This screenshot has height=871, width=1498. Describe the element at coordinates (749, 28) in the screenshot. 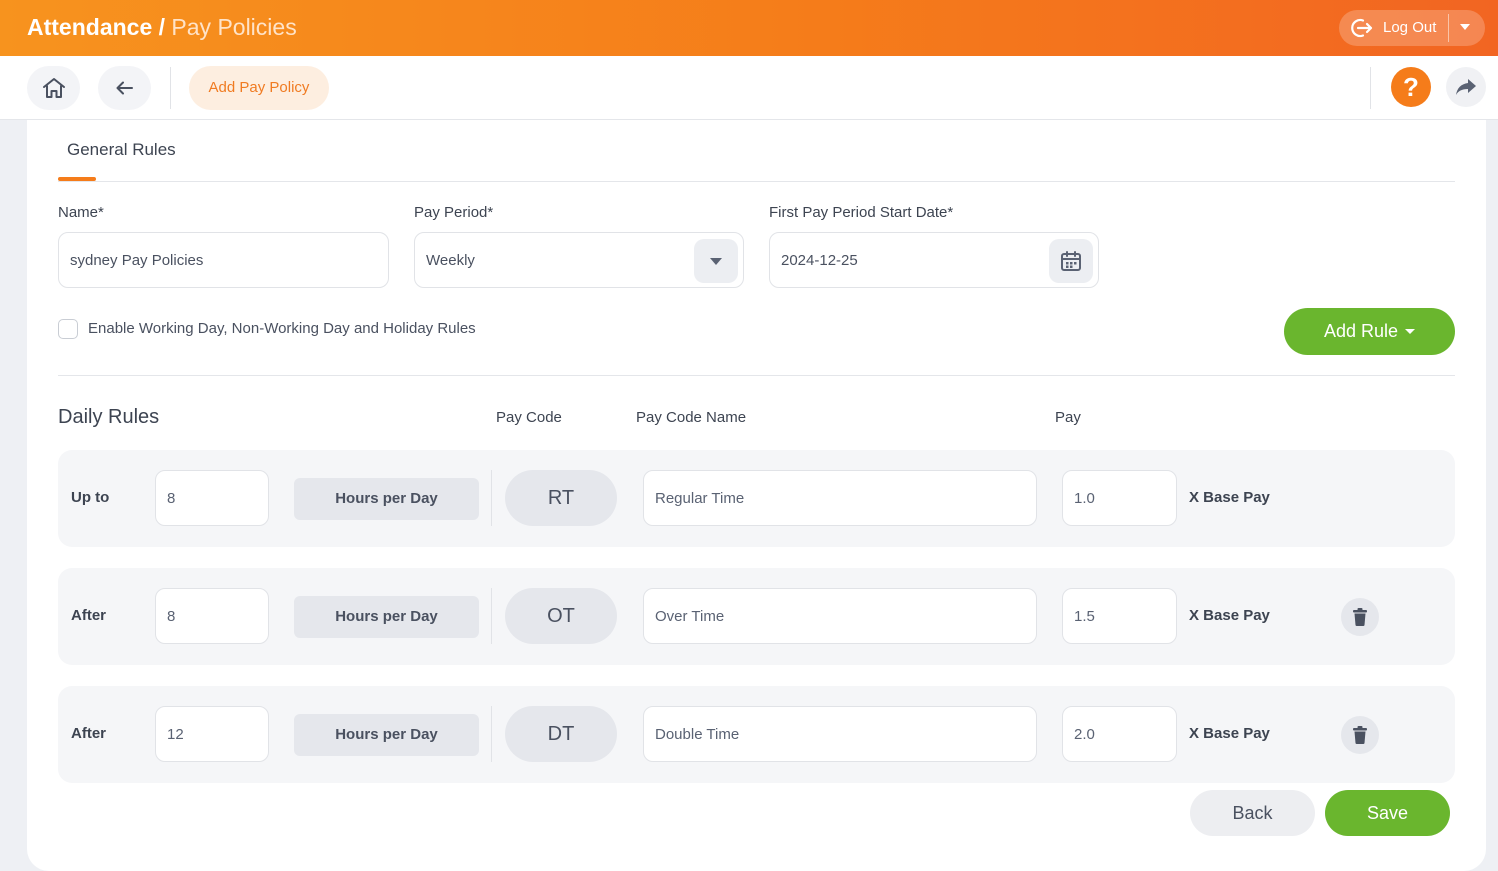

I see `app-header: Attendance / Pay Policies Log Out` at that location.